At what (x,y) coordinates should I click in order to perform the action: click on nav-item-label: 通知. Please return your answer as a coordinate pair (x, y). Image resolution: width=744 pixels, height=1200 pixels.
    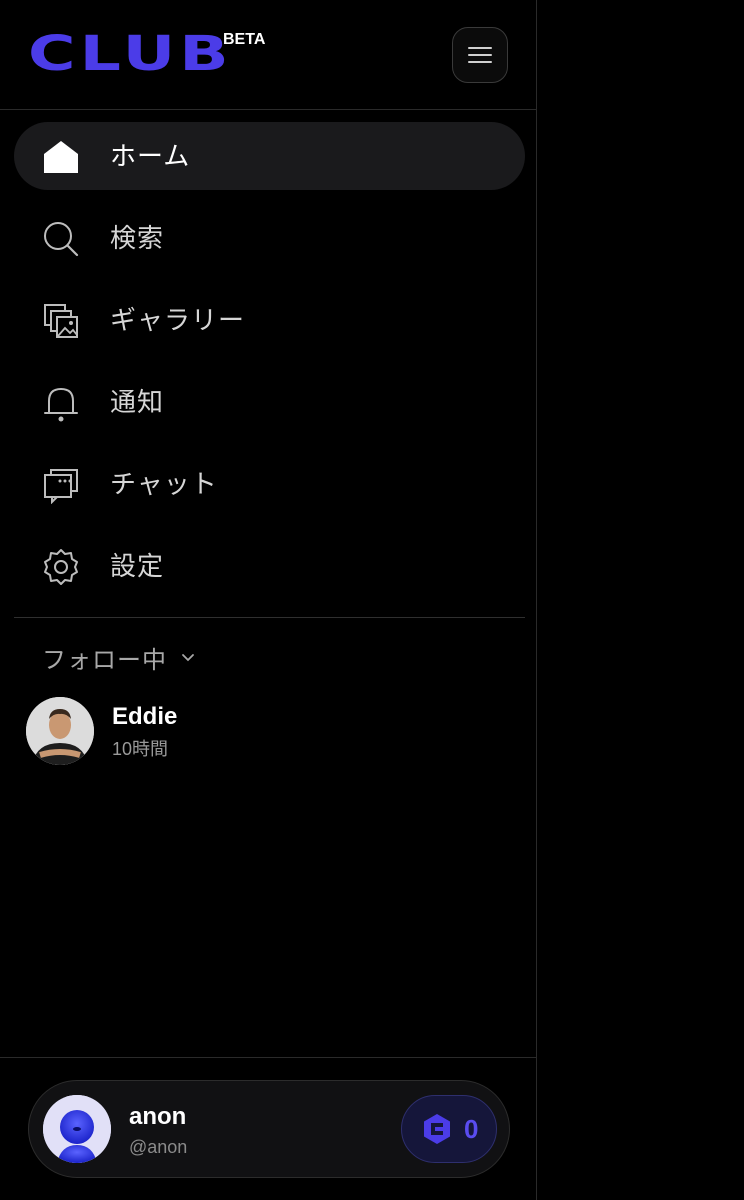
    Looking at the image, I should click on (137, 402).